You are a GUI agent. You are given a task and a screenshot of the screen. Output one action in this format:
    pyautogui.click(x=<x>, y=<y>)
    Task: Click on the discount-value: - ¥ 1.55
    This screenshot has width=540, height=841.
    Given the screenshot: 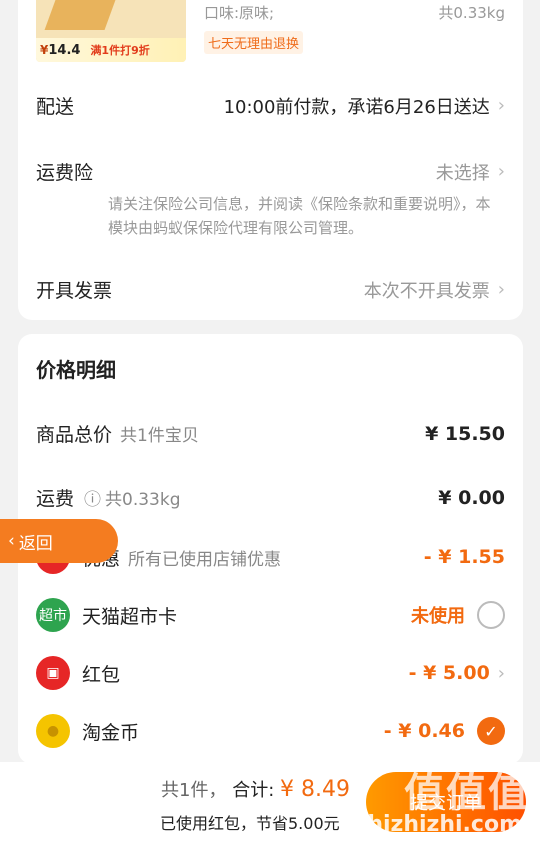 What is the action you would take?
    pyautogui.click(x=464, y=557)
    